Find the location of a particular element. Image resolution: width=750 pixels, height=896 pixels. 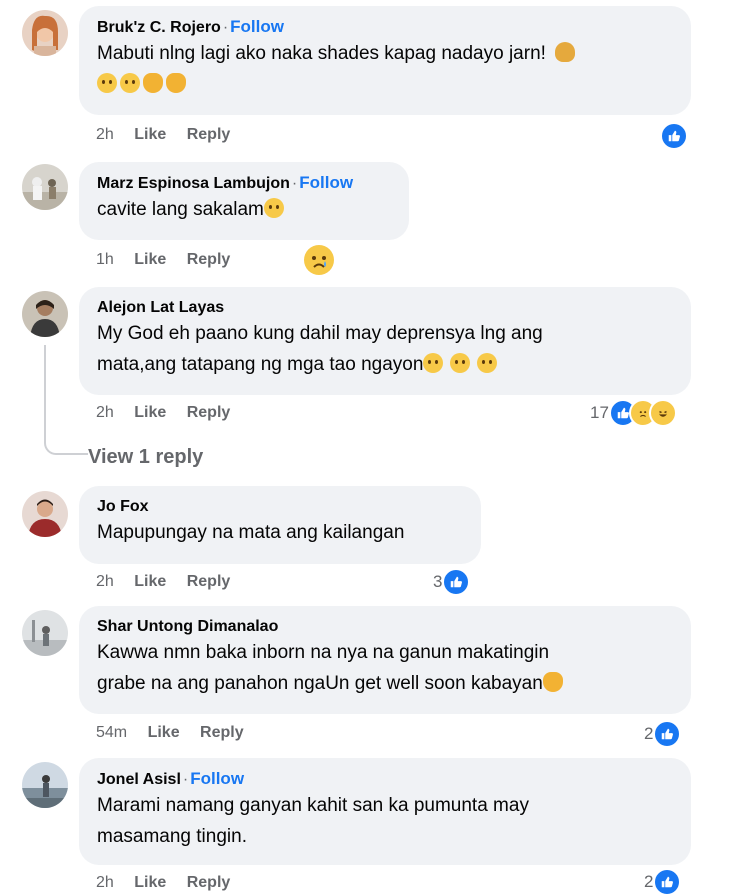

comment-meta: 54m Like Reply is located at coordinates (170, 733).